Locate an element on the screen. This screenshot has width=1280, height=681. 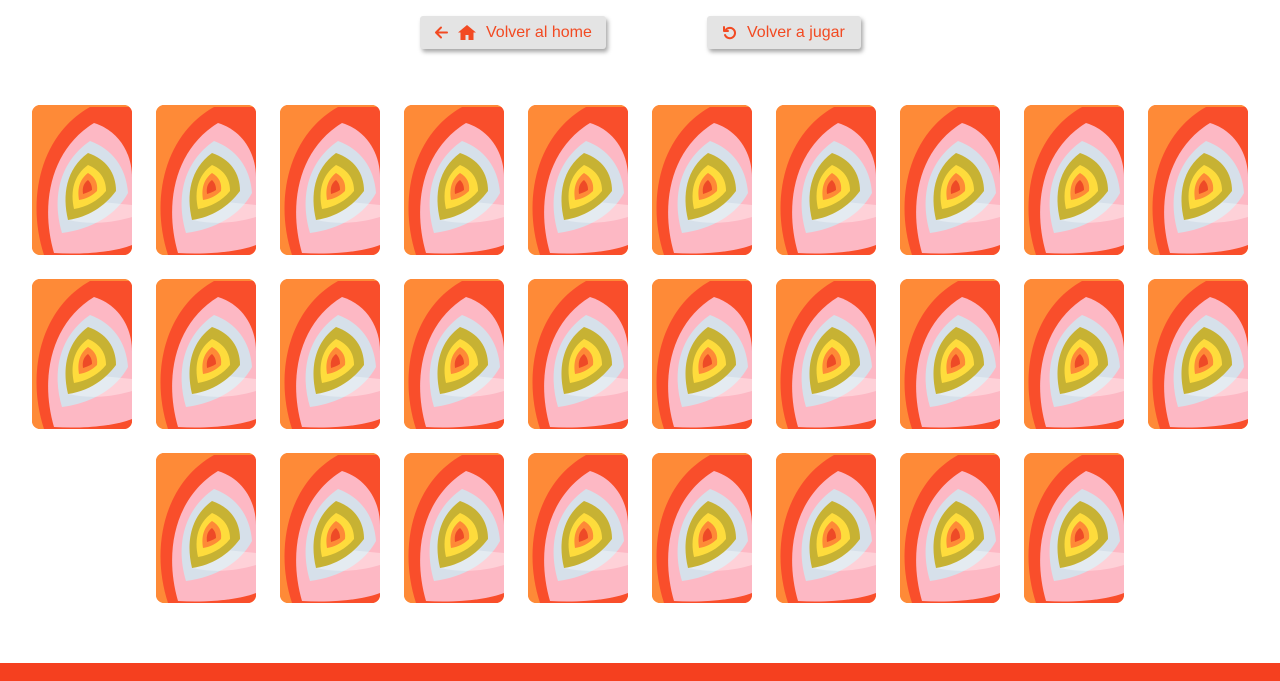
house-icon is located at coordinates (467, 32).